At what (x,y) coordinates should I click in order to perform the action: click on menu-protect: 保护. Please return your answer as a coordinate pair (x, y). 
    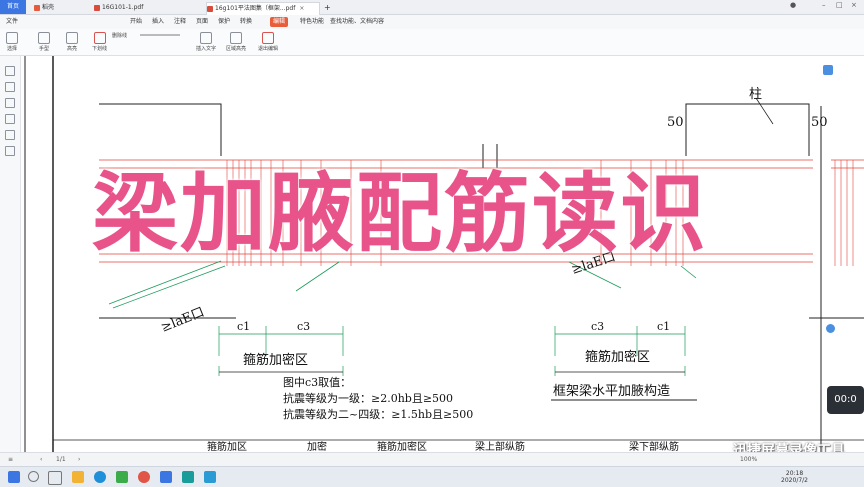
    Looking at the image, I should click on (224, 22).